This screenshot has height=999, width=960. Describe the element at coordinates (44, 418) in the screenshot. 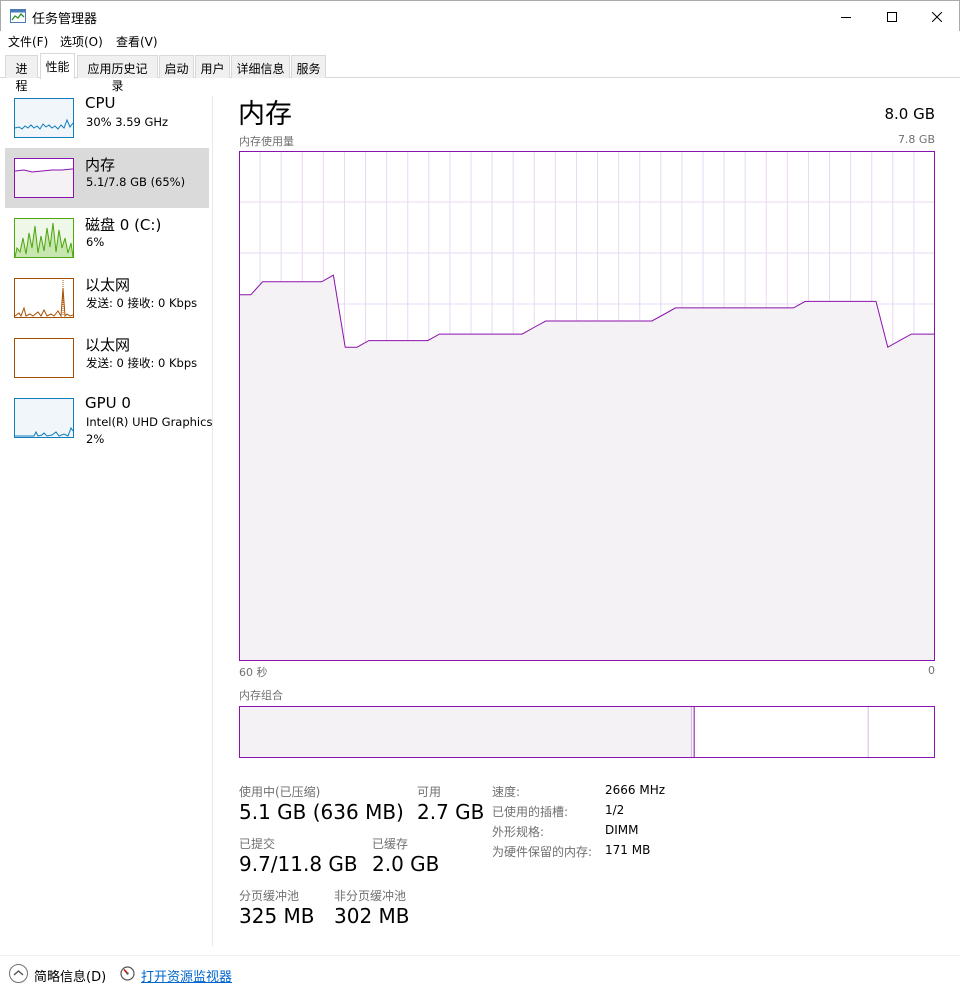

I see `gpu-thumbnail-graph` at that location.